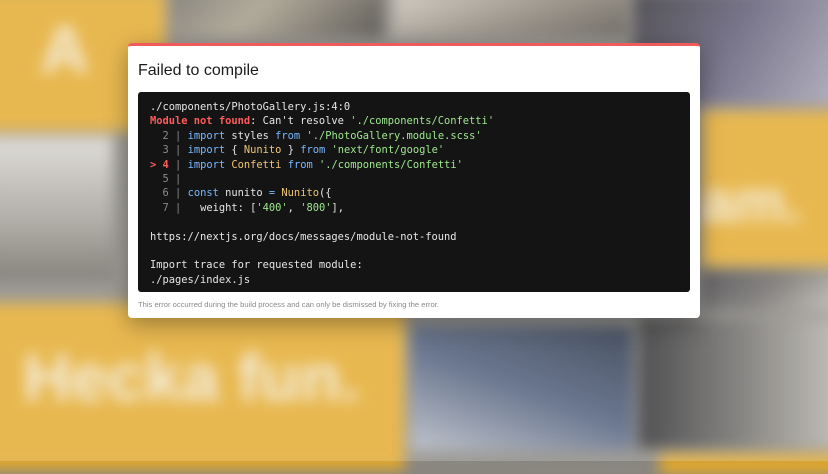 The image size is (828, 474). What do you see at coordinates (243, 193) in the screenshot?
I see `code-token: nunito` at bounding box center [243, 193].